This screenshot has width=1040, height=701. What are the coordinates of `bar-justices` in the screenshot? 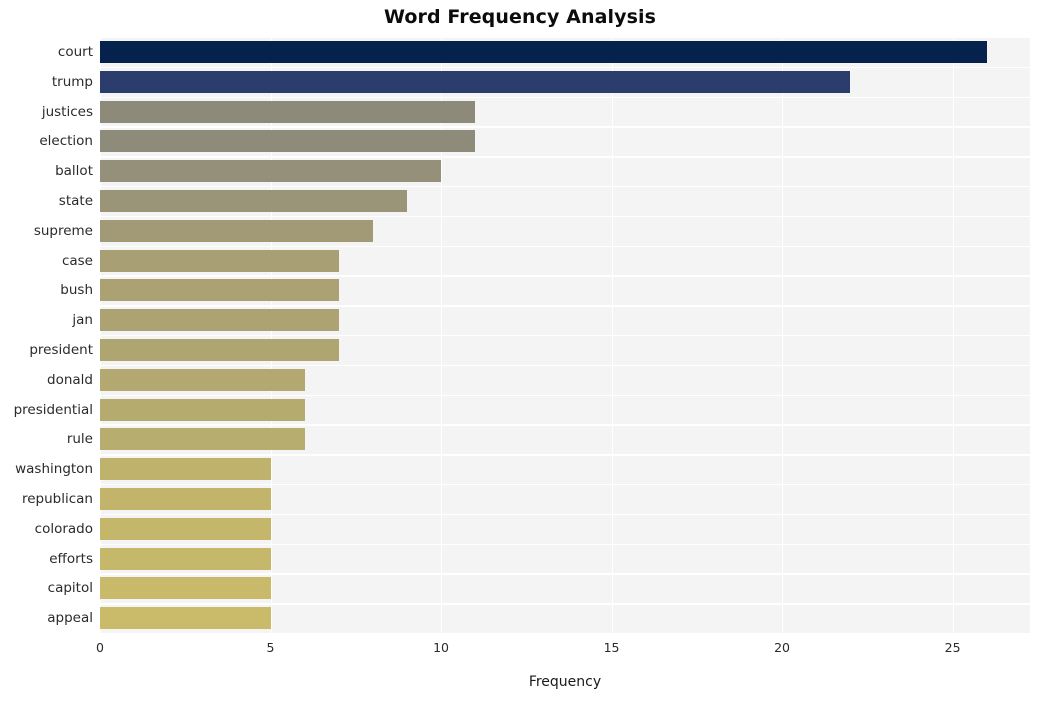 It's located at (288, 111).